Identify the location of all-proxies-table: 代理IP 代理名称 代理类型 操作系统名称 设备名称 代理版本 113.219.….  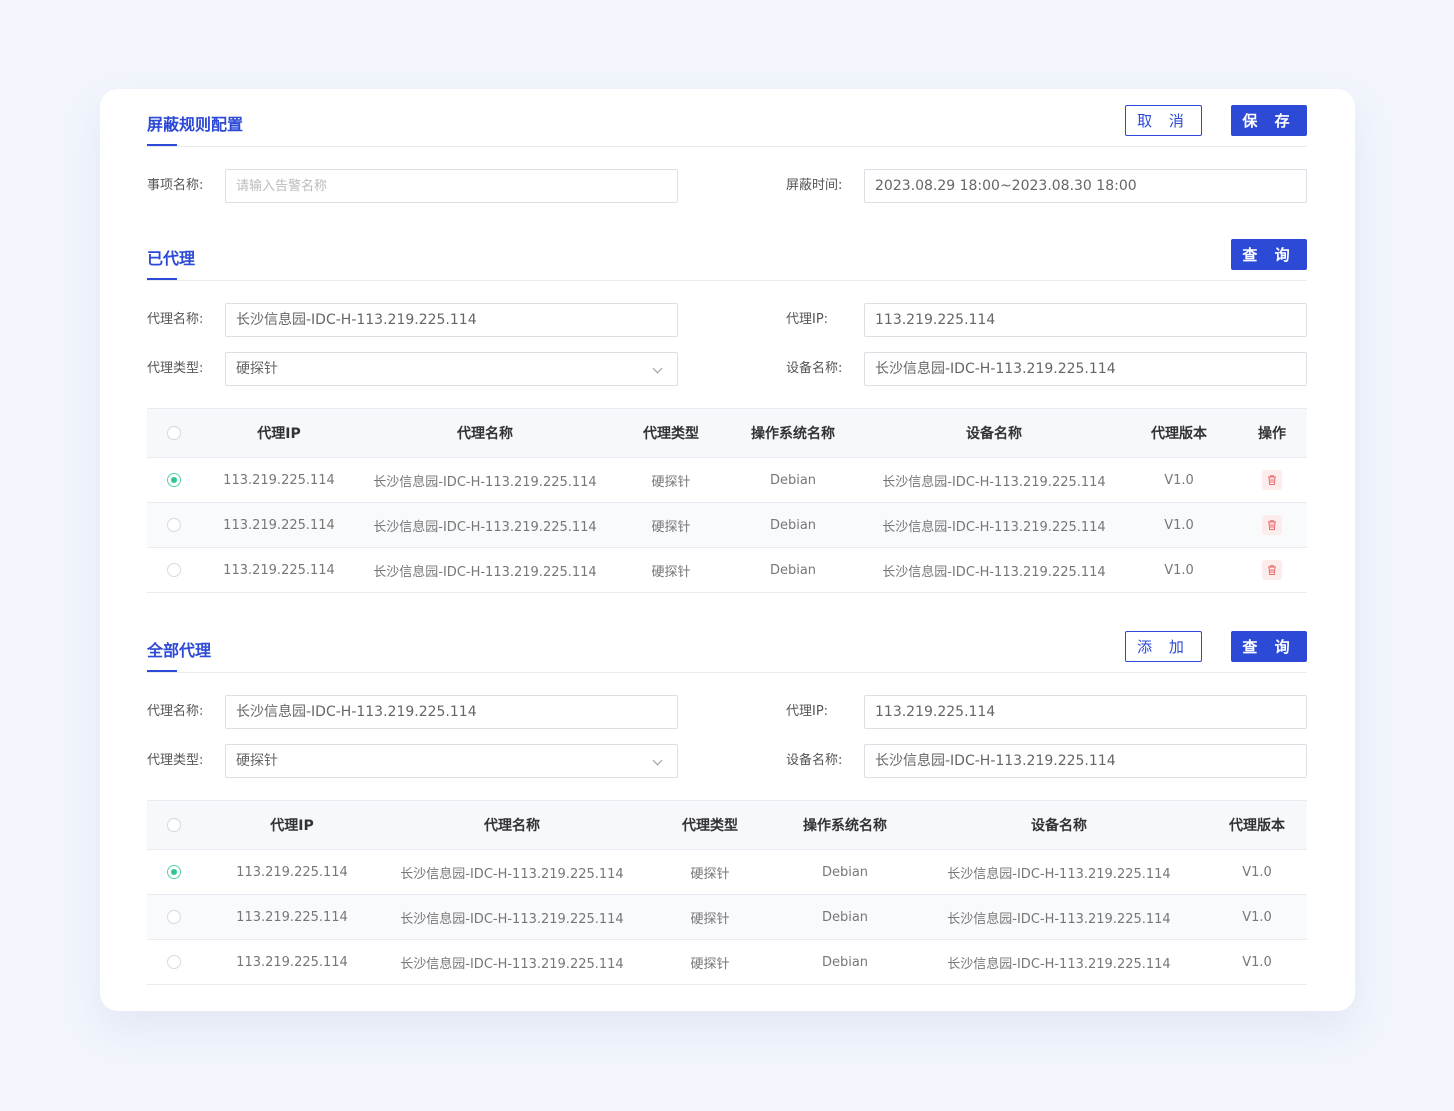
(727, 892).